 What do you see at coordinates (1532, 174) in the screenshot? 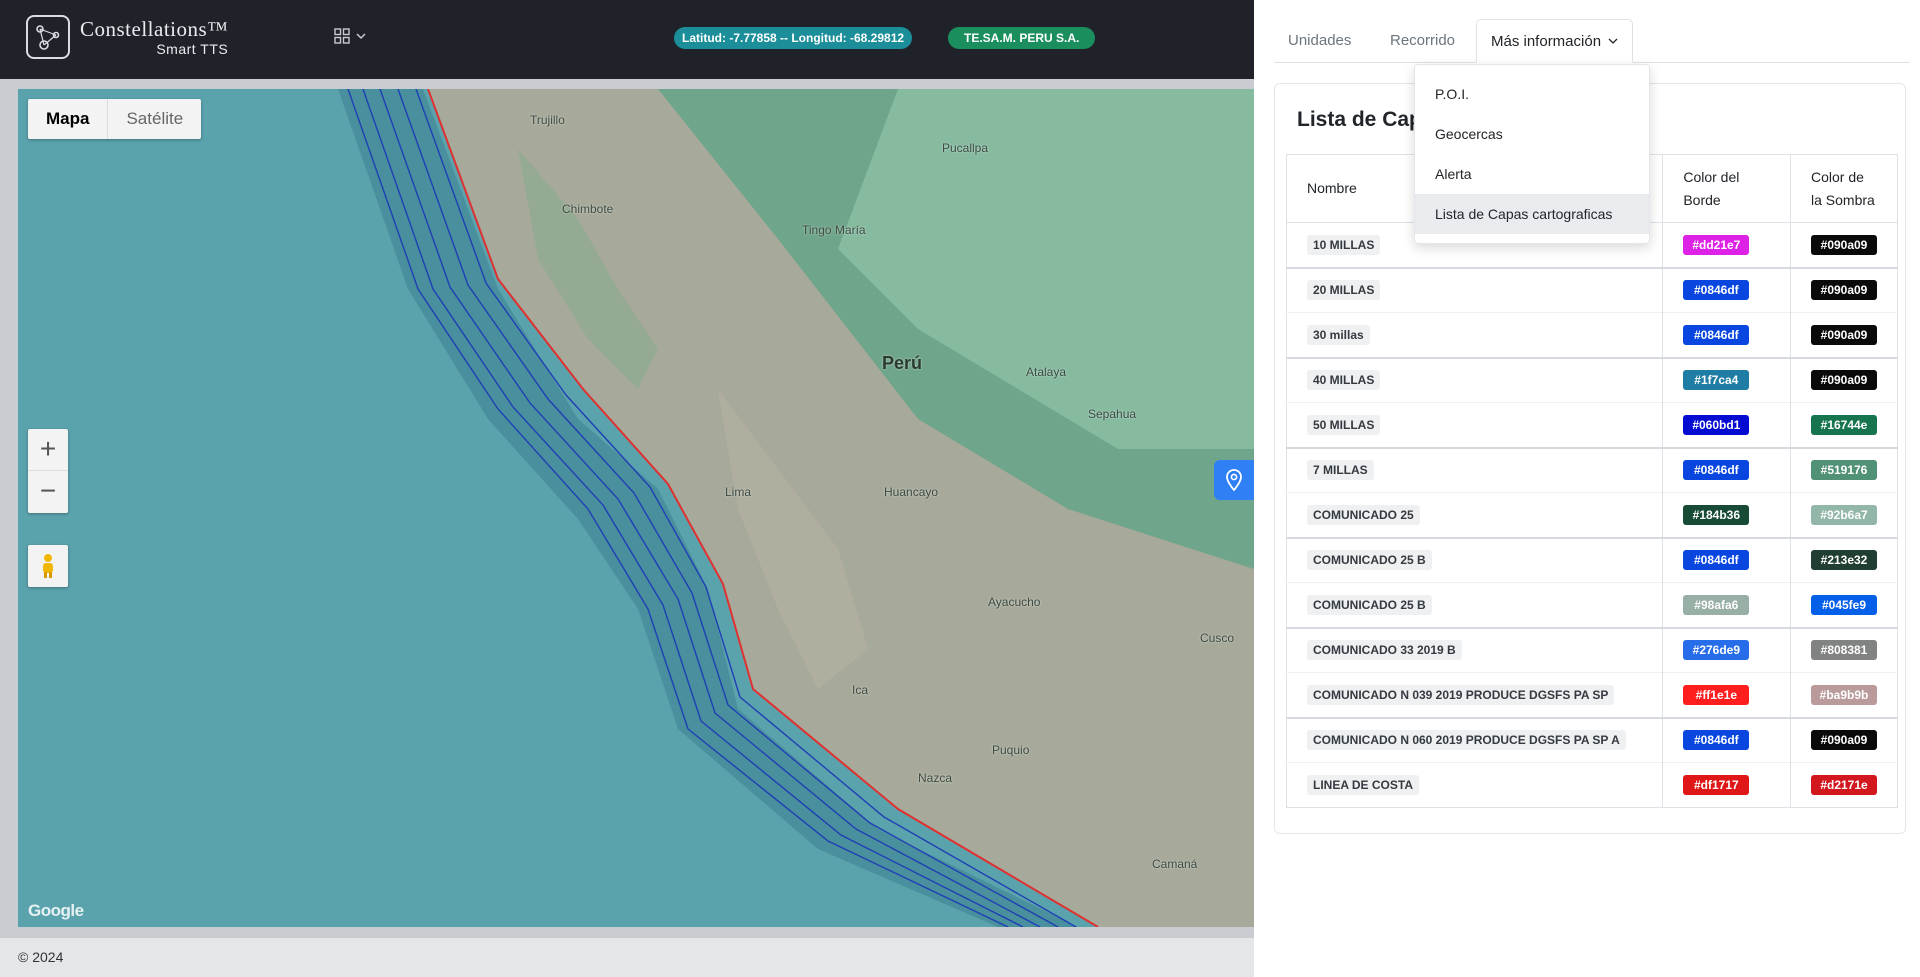
I see `menu-item-alerta: Alerta` at bounding box center [1532, 174].